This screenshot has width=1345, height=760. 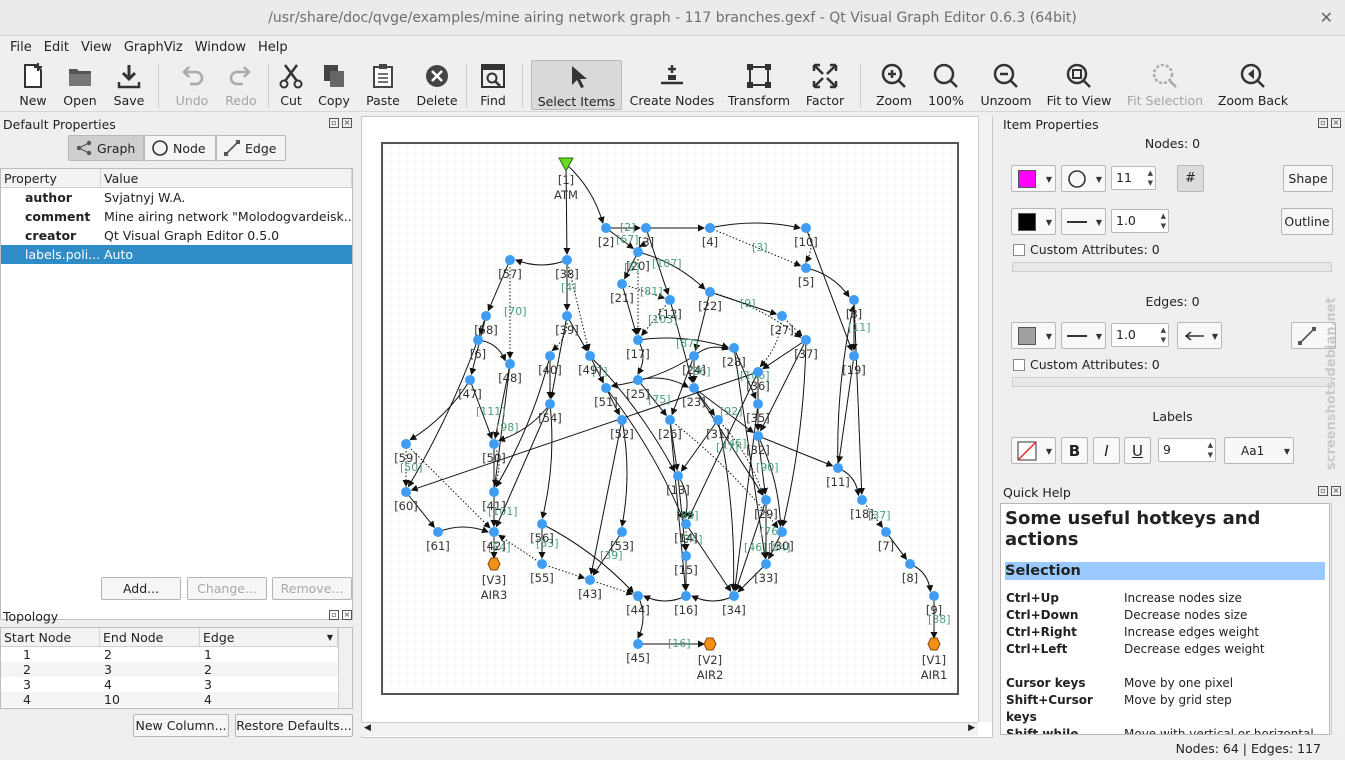 I want to click on copy-button: Copy, so click(x=334, y=85).